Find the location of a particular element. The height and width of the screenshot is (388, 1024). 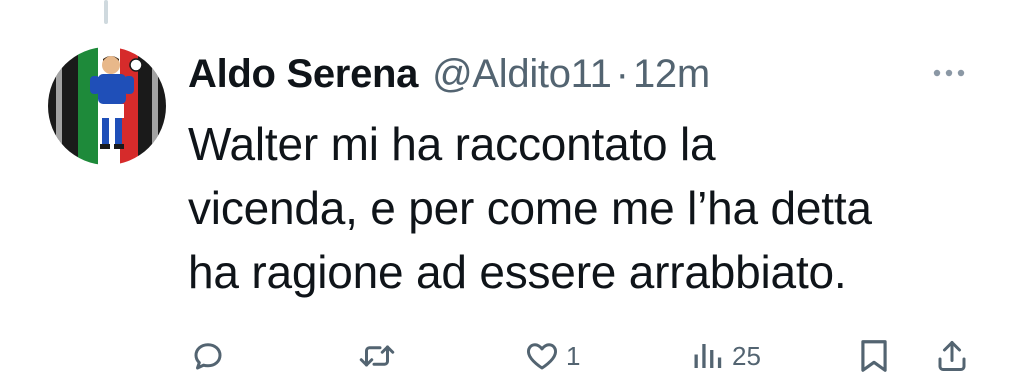

bookmark-icon is located at coordinates (874, 356).